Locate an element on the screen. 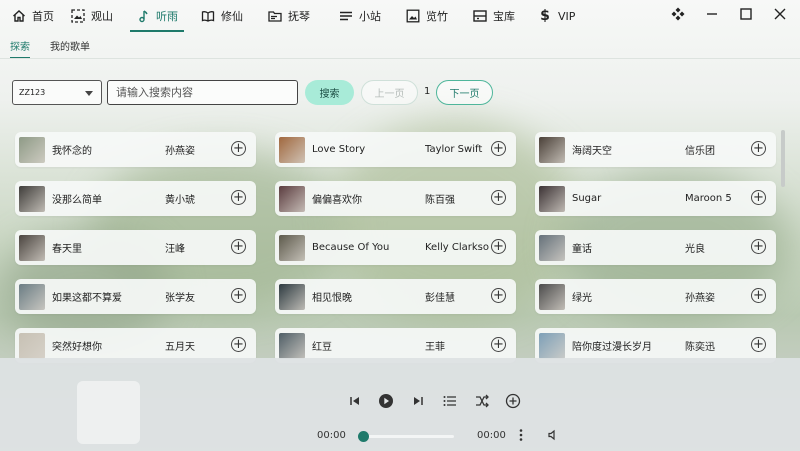 This screenshot has width=800, height=451. nav-label: 修仙 is located at coordinates (232, 16).